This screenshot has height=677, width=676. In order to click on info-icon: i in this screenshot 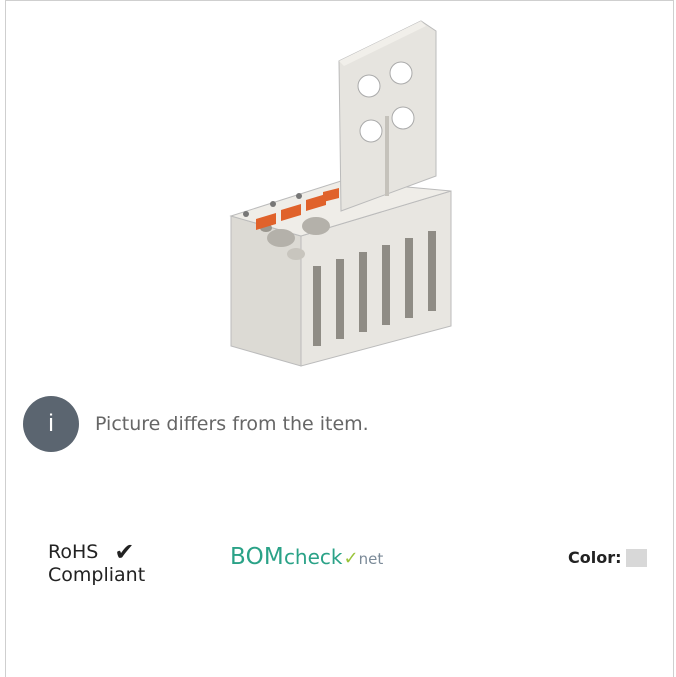, I will do `click(51, 424)`.